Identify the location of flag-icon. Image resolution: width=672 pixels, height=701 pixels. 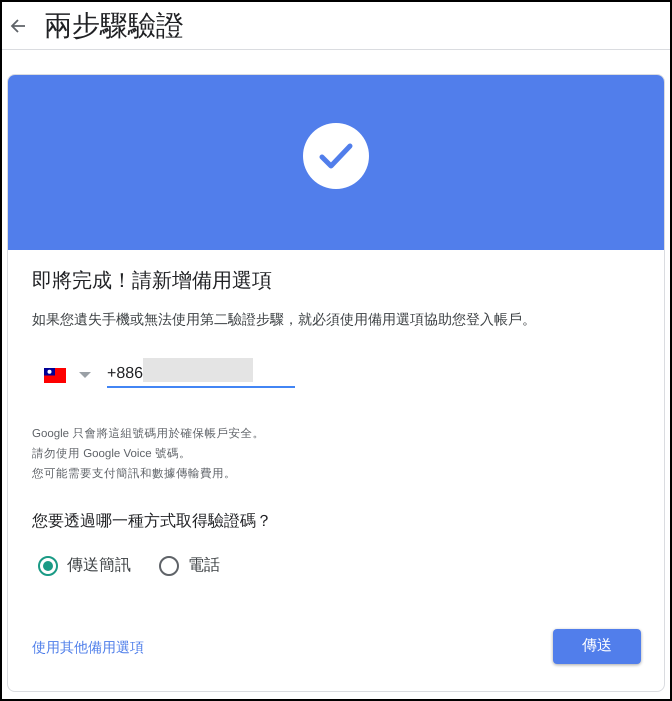
(55, 375).